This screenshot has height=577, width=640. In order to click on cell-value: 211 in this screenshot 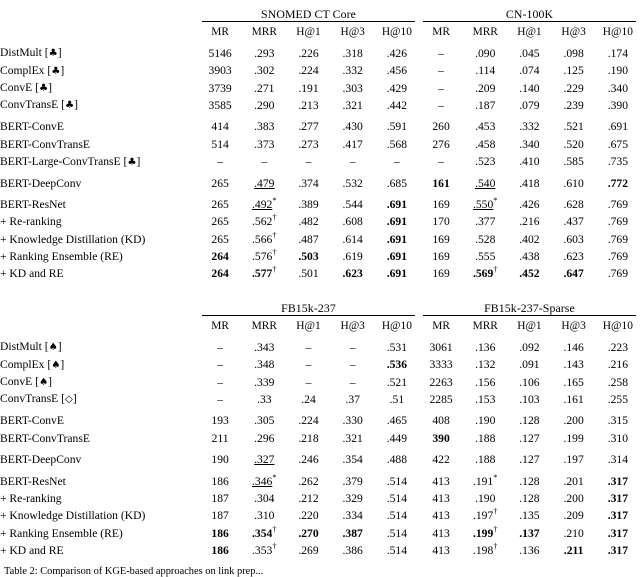, I will do `click(220, 438)`.